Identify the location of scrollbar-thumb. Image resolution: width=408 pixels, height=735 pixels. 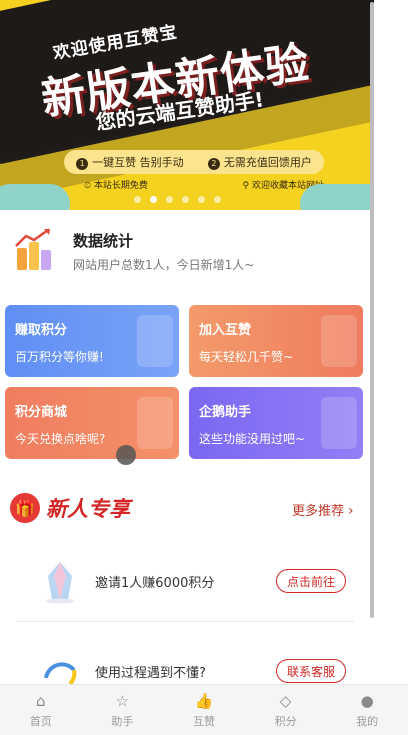
(372, 310).